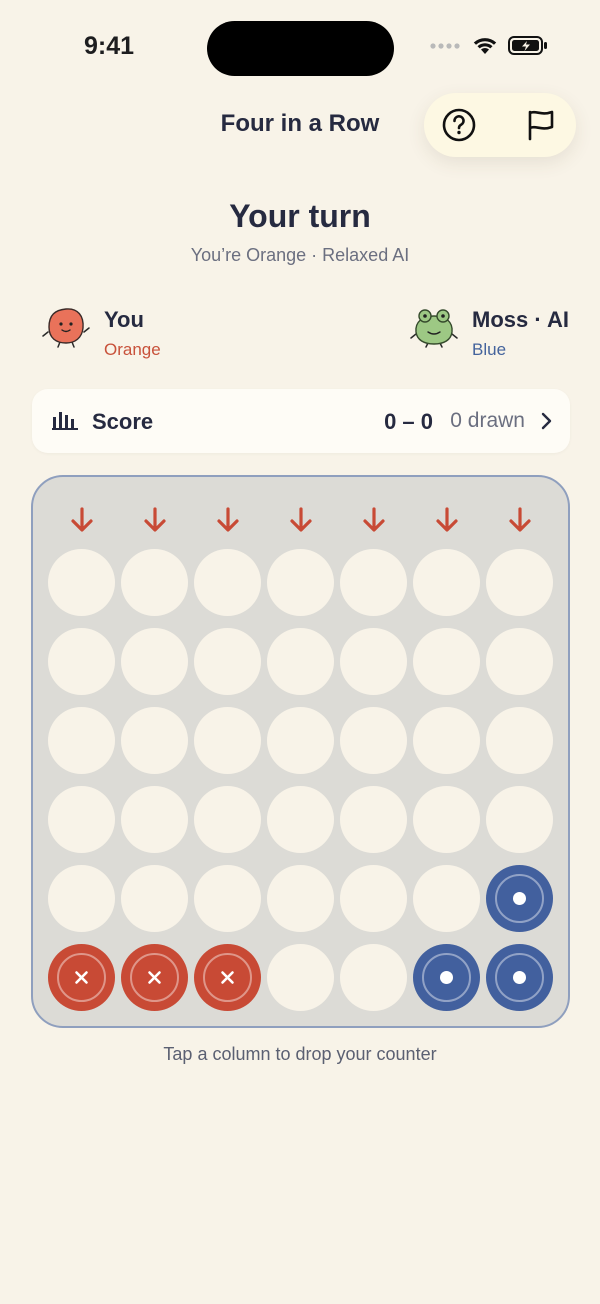 The image size is (600, 1304). What do you see at coordinates (301, 421) in the screenshot?
I see `score-card: Score 0 – 0 0 drawn` at bounding box center [301, 421].